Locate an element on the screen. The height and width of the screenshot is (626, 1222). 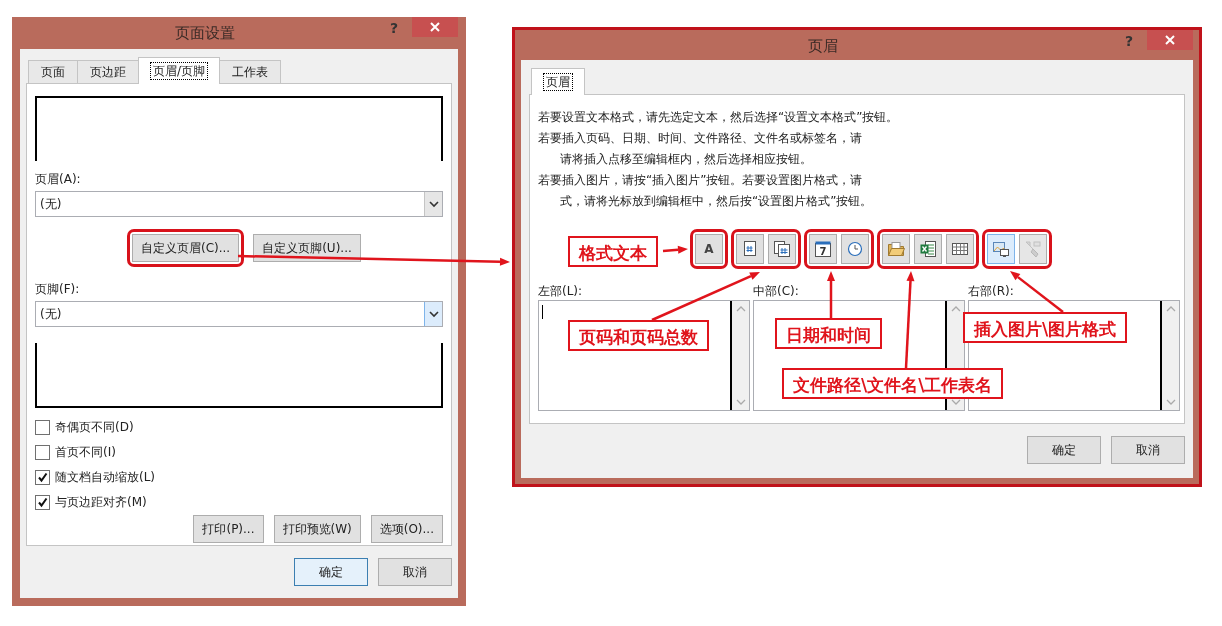
tab: 页面 is located at coordinates (53, 72).